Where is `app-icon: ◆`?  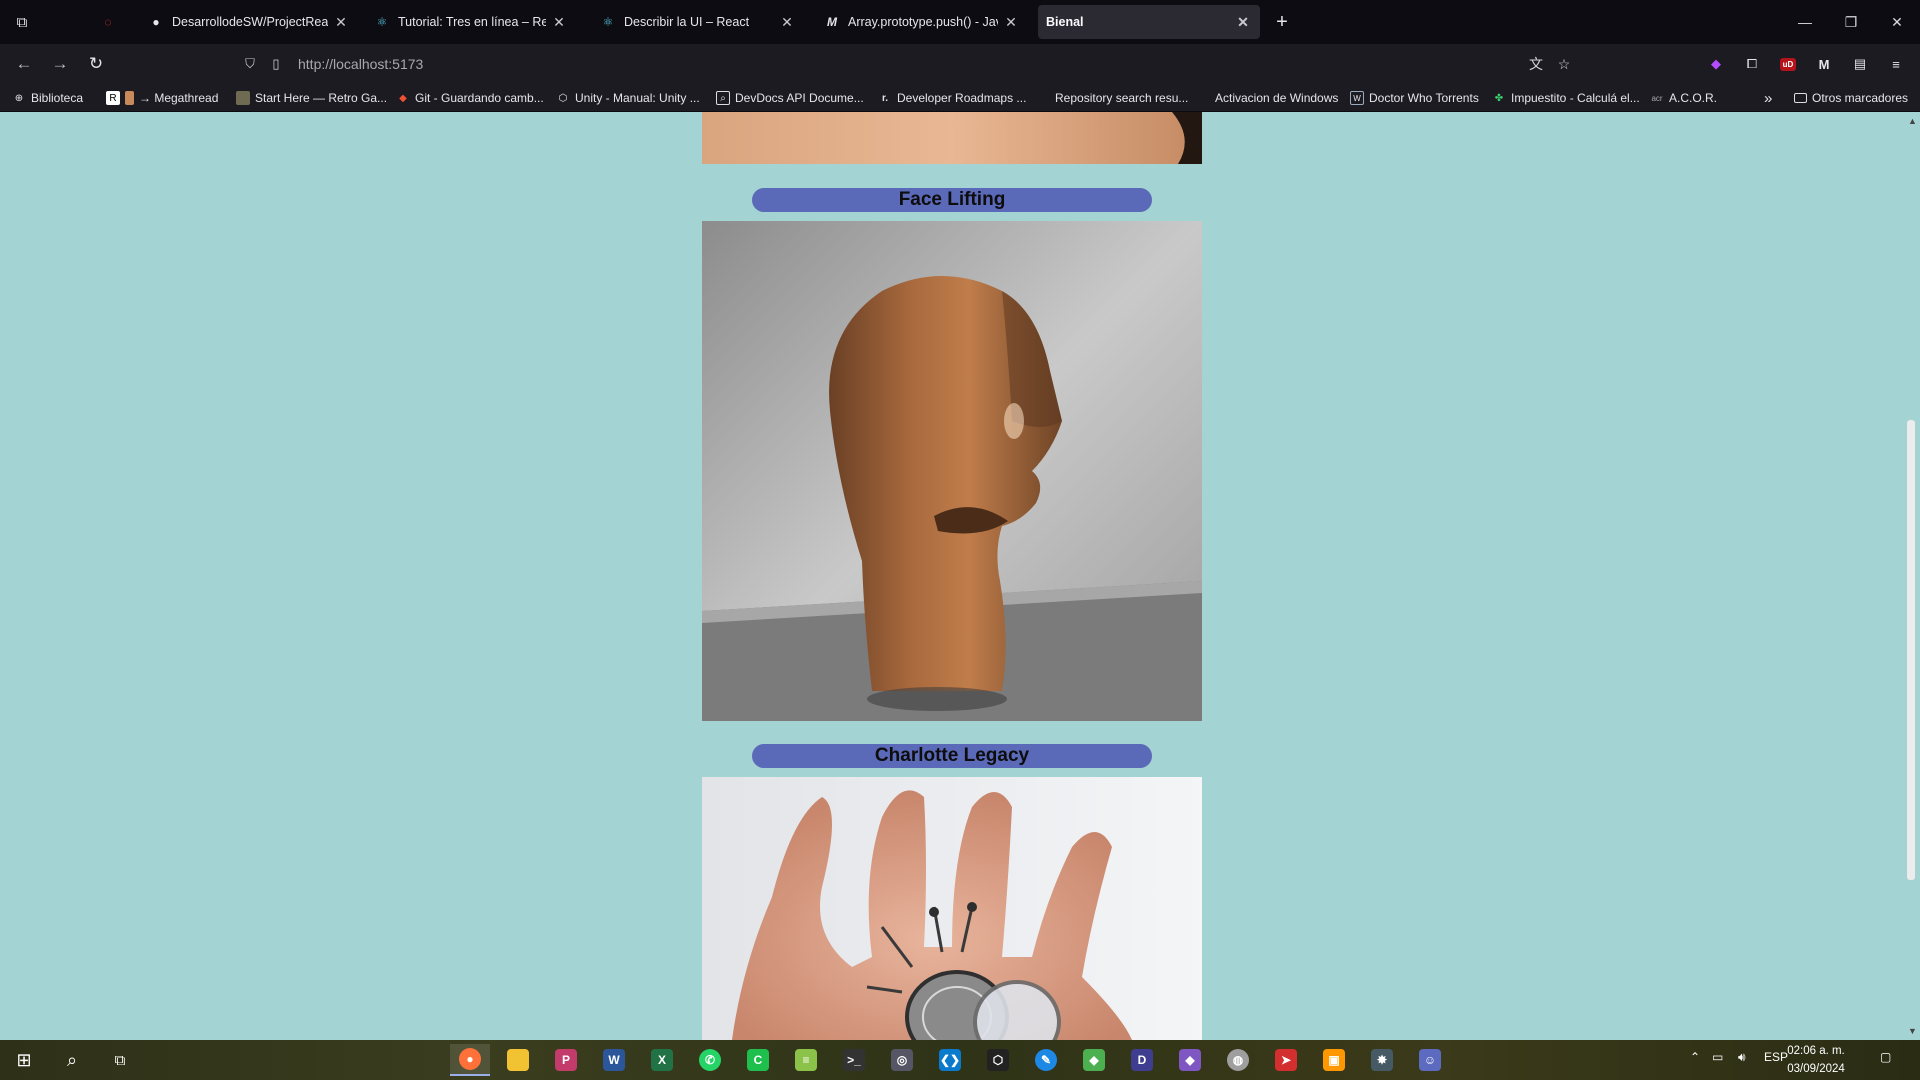 app-icon: ◆ is located at coordinates (1190, 1060).